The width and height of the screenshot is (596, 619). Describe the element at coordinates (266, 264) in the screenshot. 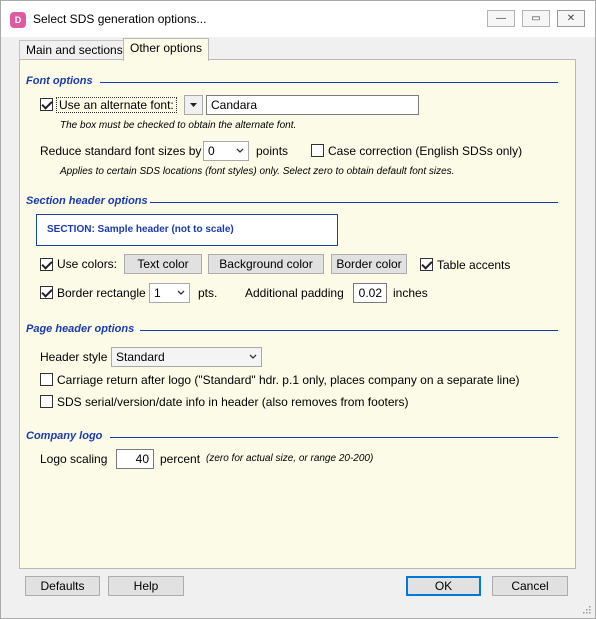

I see `background-color-button: Background color` at that location.